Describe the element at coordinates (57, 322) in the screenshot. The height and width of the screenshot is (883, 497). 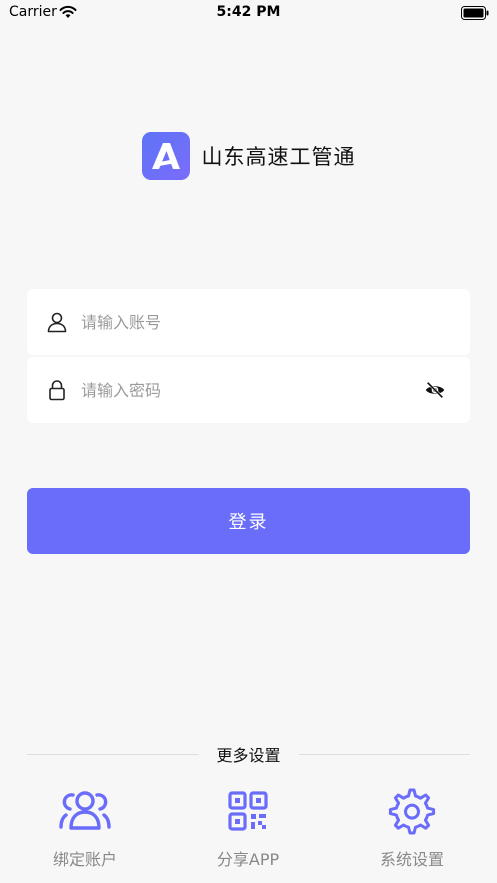
I see `user-icon` at that location.